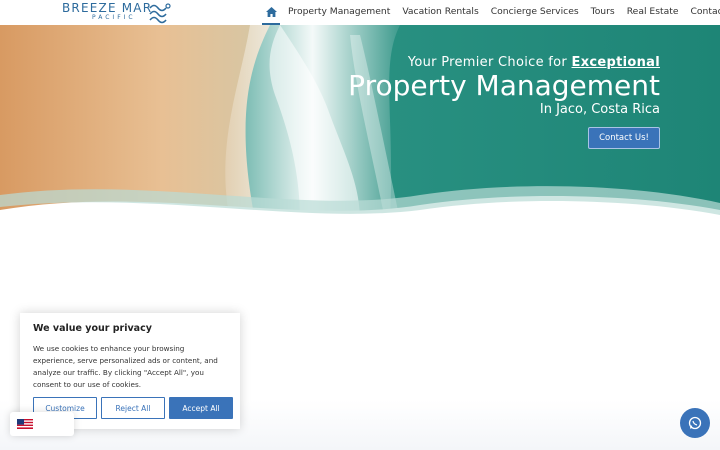 Image resolution: width=720 pixels, height=450 pixels. I want to click on nav-concierge-services: Concierge Services, so click(535, 12).